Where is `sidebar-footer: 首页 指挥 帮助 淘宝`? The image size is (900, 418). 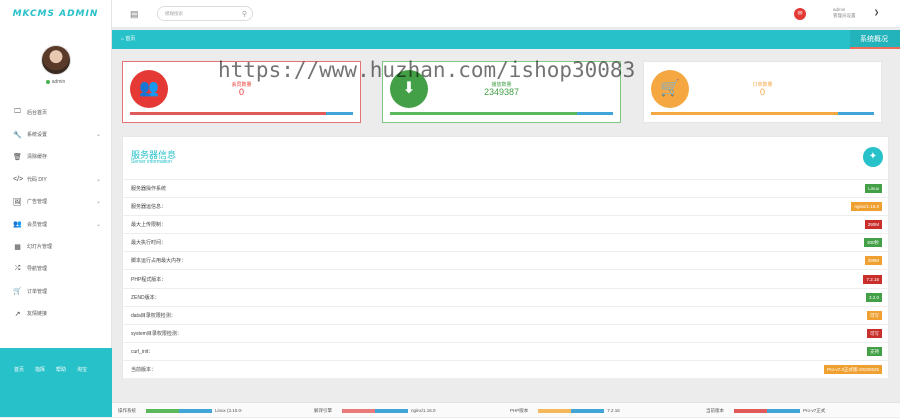
sidebar-footer: 首页 指挥 帮助 淘宝 is located at coordinates (56, 382).